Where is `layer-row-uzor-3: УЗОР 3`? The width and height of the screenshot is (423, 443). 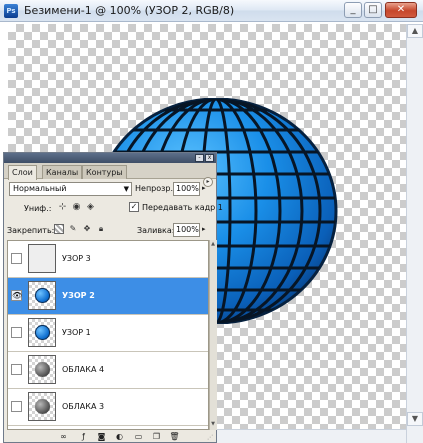
layer-row-uzor-3: УЗОР 3 is located at coordinates (108, 259).